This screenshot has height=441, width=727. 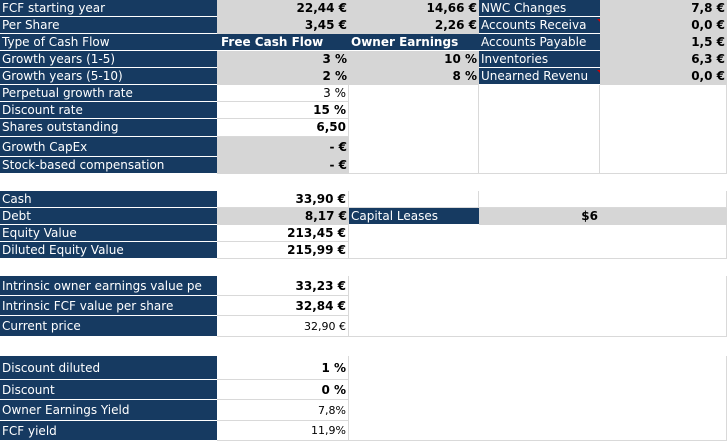 I want to click on nwc-accounts-payable-value: 1,5 €, so click(x=663, y=42).